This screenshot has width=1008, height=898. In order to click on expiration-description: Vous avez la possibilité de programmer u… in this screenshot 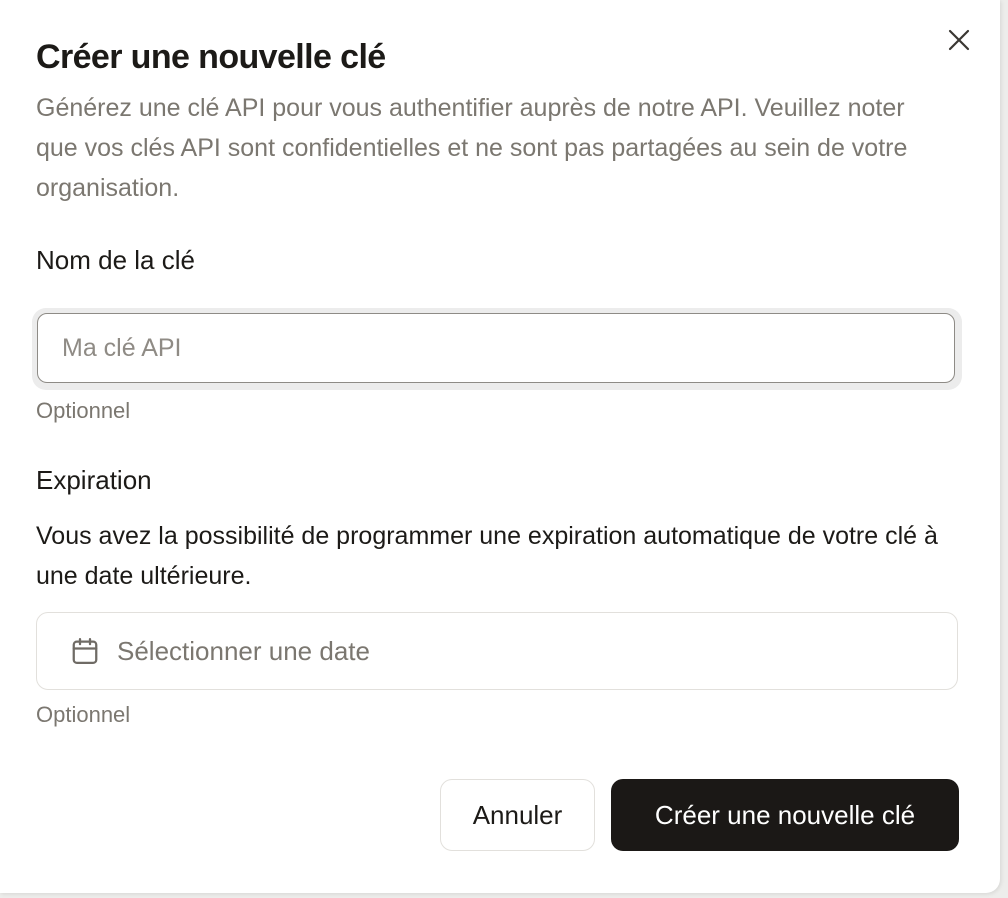, I will do `click(487, 556)`.